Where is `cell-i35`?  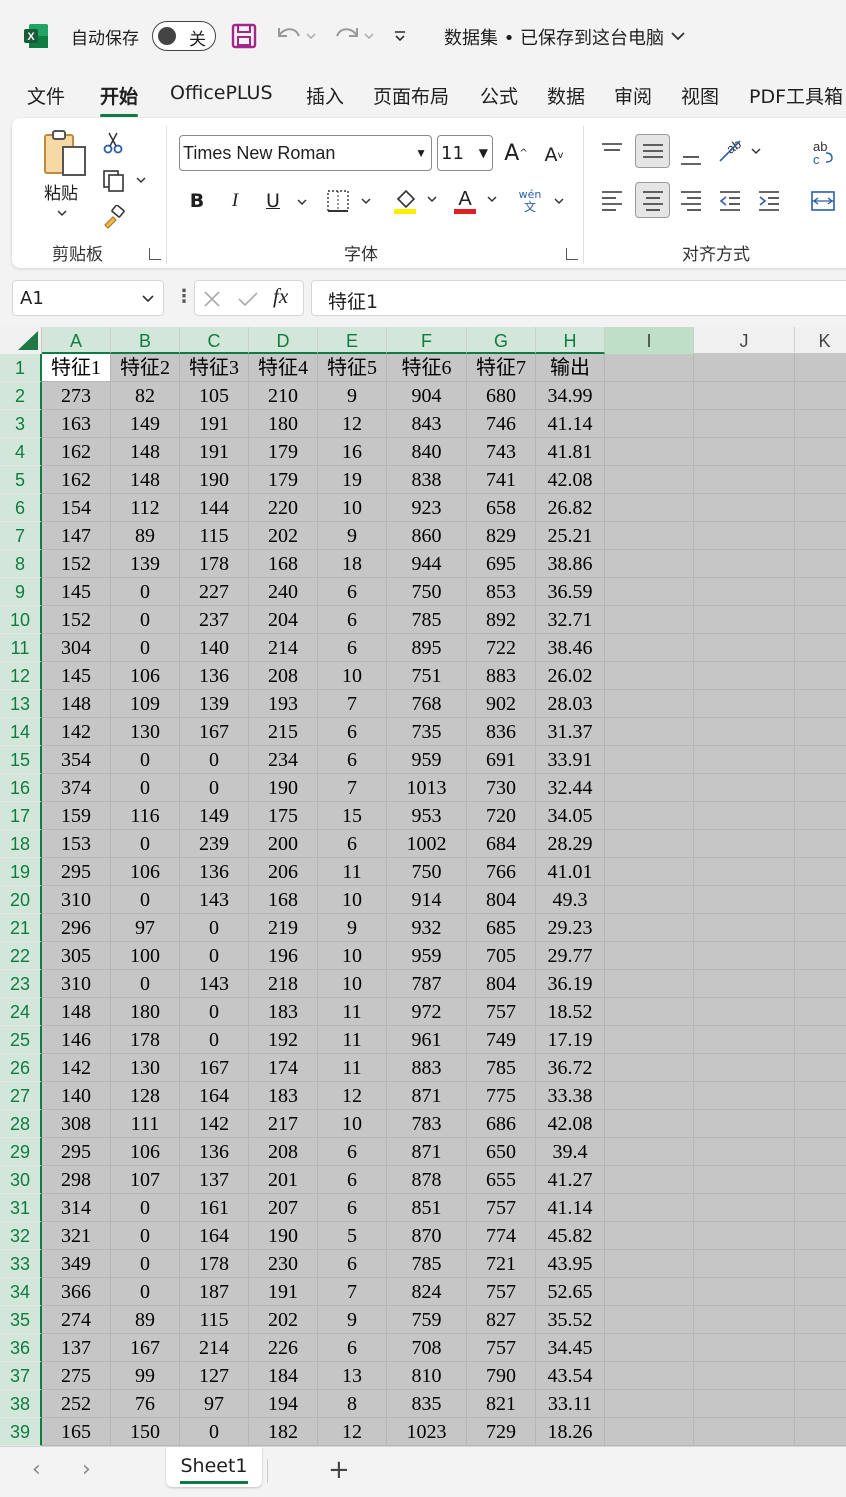 cell-i35 is located at coordinates (649, 1320).